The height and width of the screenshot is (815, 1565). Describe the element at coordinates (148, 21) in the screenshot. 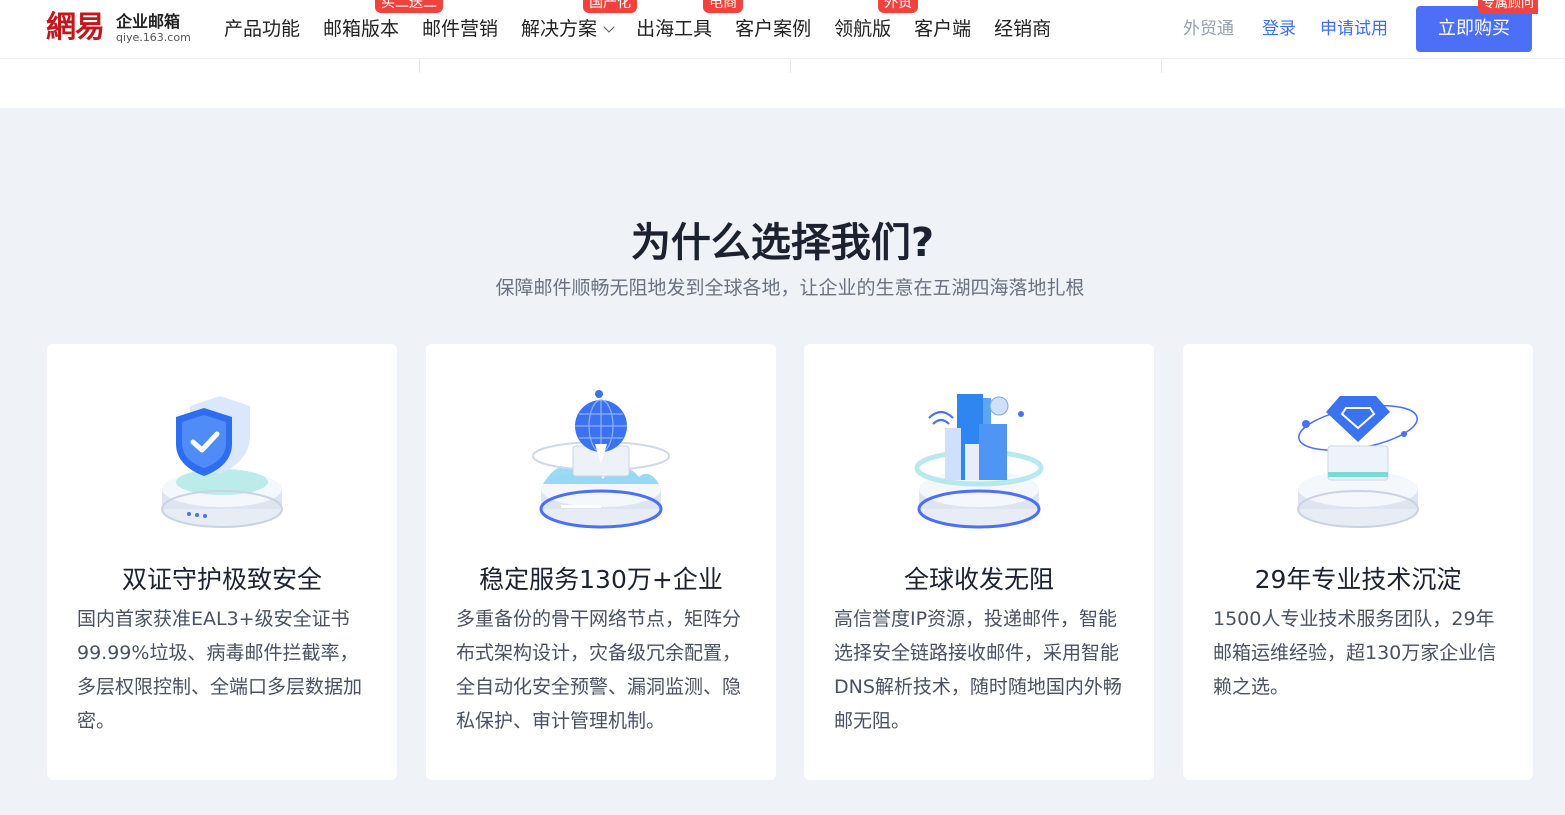

I see `logo-title: 企业邮箱` at that location.